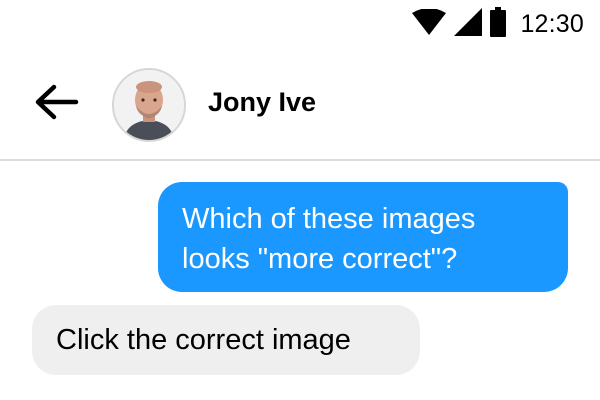 The image size is (600, 400). Describe the element at coordinates (429, 23) in the screenshot. I see `wifi-icon` at that location.